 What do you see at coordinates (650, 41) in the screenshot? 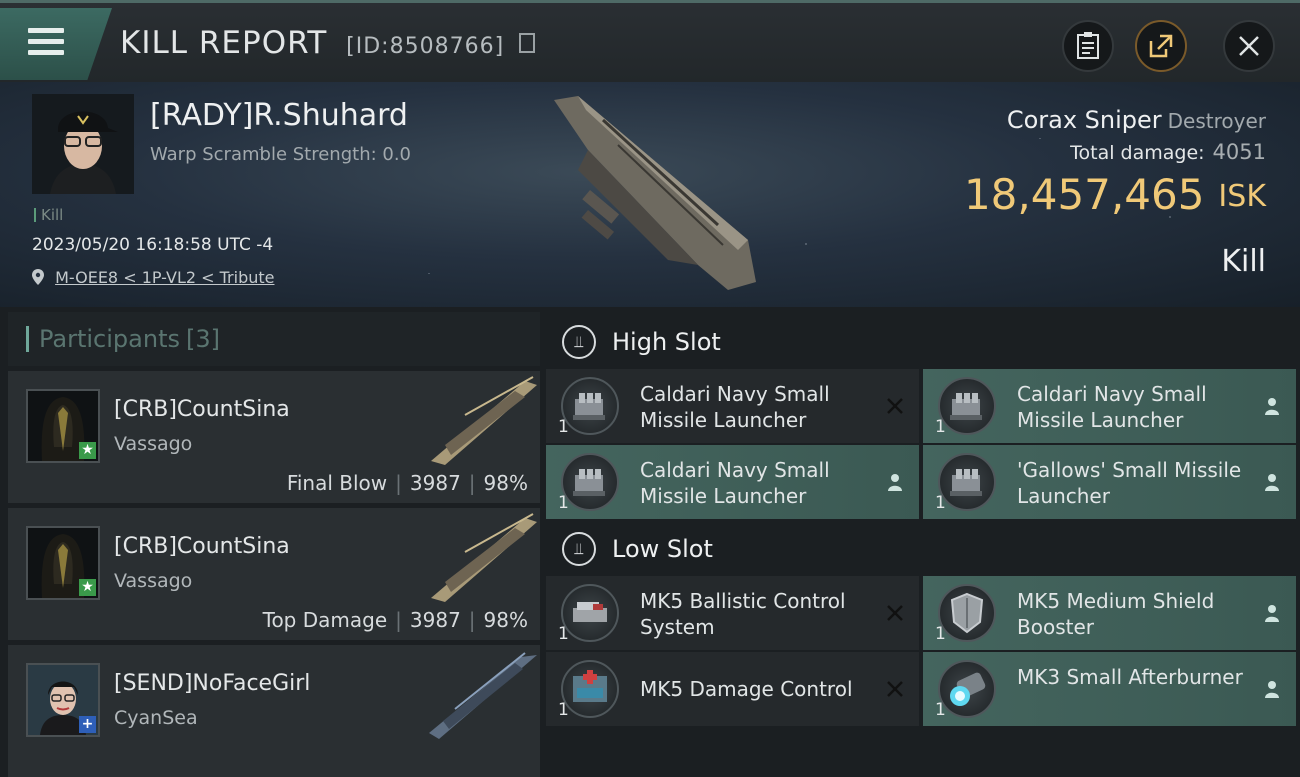
I see `title-bar: KILL REPORT [ID:8508766]` at bounding box center [650, 41].